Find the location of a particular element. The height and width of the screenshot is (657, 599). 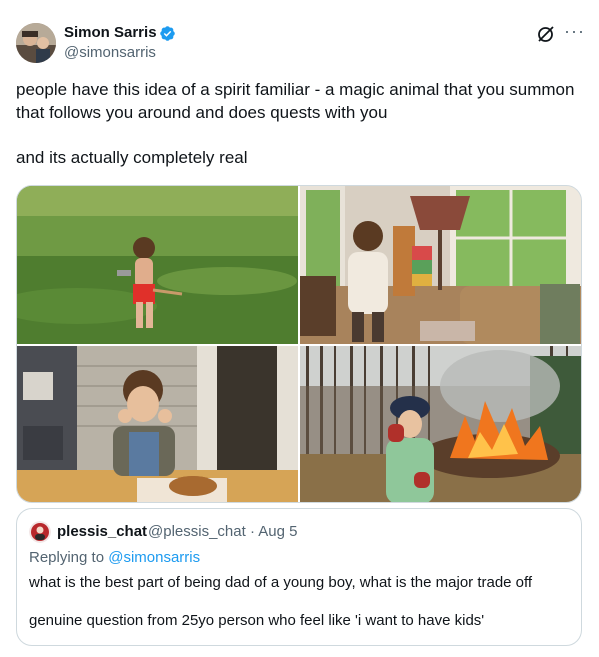

quoted-author-name: plessis_chat is located at coordinates (102, 531).